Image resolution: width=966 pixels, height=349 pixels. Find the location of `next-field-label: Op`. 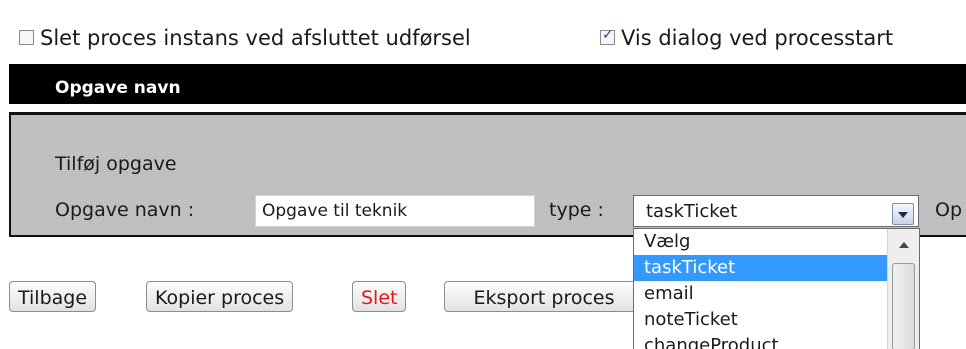

next-field-label: Op is located at coordinates (949, 210).